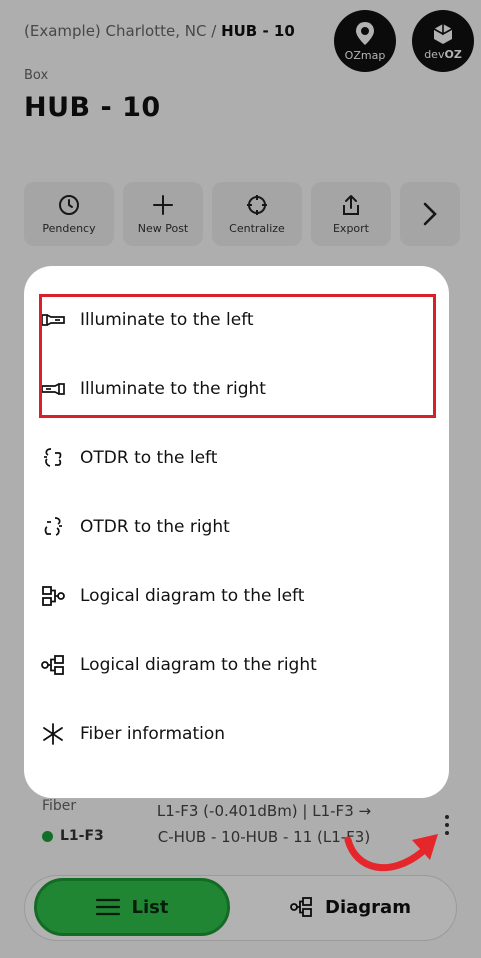  Describe the element at coordinates (237, 356) in the screenshot. I see `highlight-box` at that location.